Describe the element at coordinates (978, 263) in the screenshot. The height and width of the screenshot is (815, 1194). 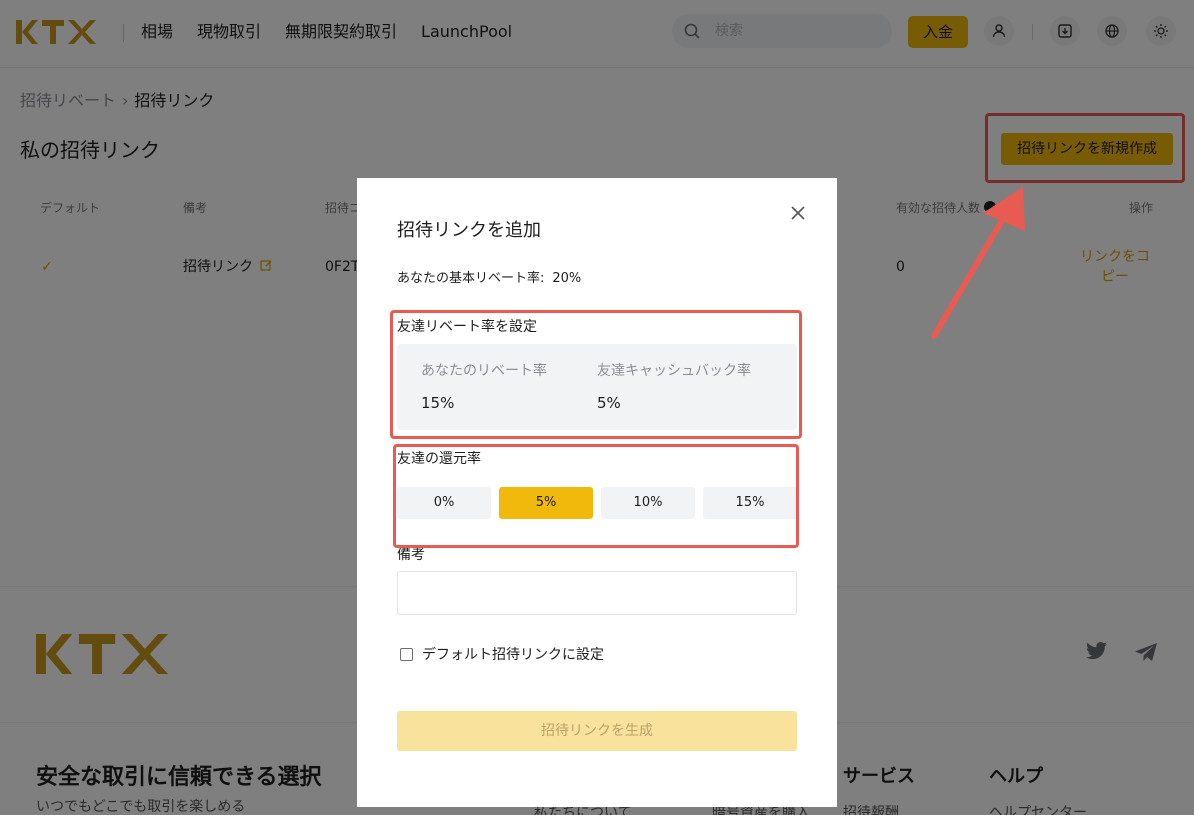
I see `annotation-arrow-icon` at that location.